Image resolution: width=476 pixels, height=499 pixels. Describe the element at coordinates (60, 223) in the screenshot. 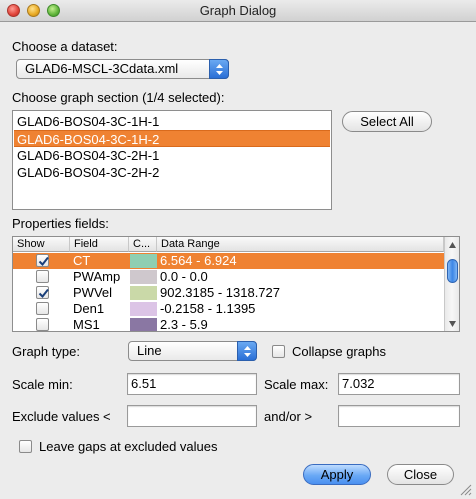

I see `properties-label: Properties fields:` at that location.